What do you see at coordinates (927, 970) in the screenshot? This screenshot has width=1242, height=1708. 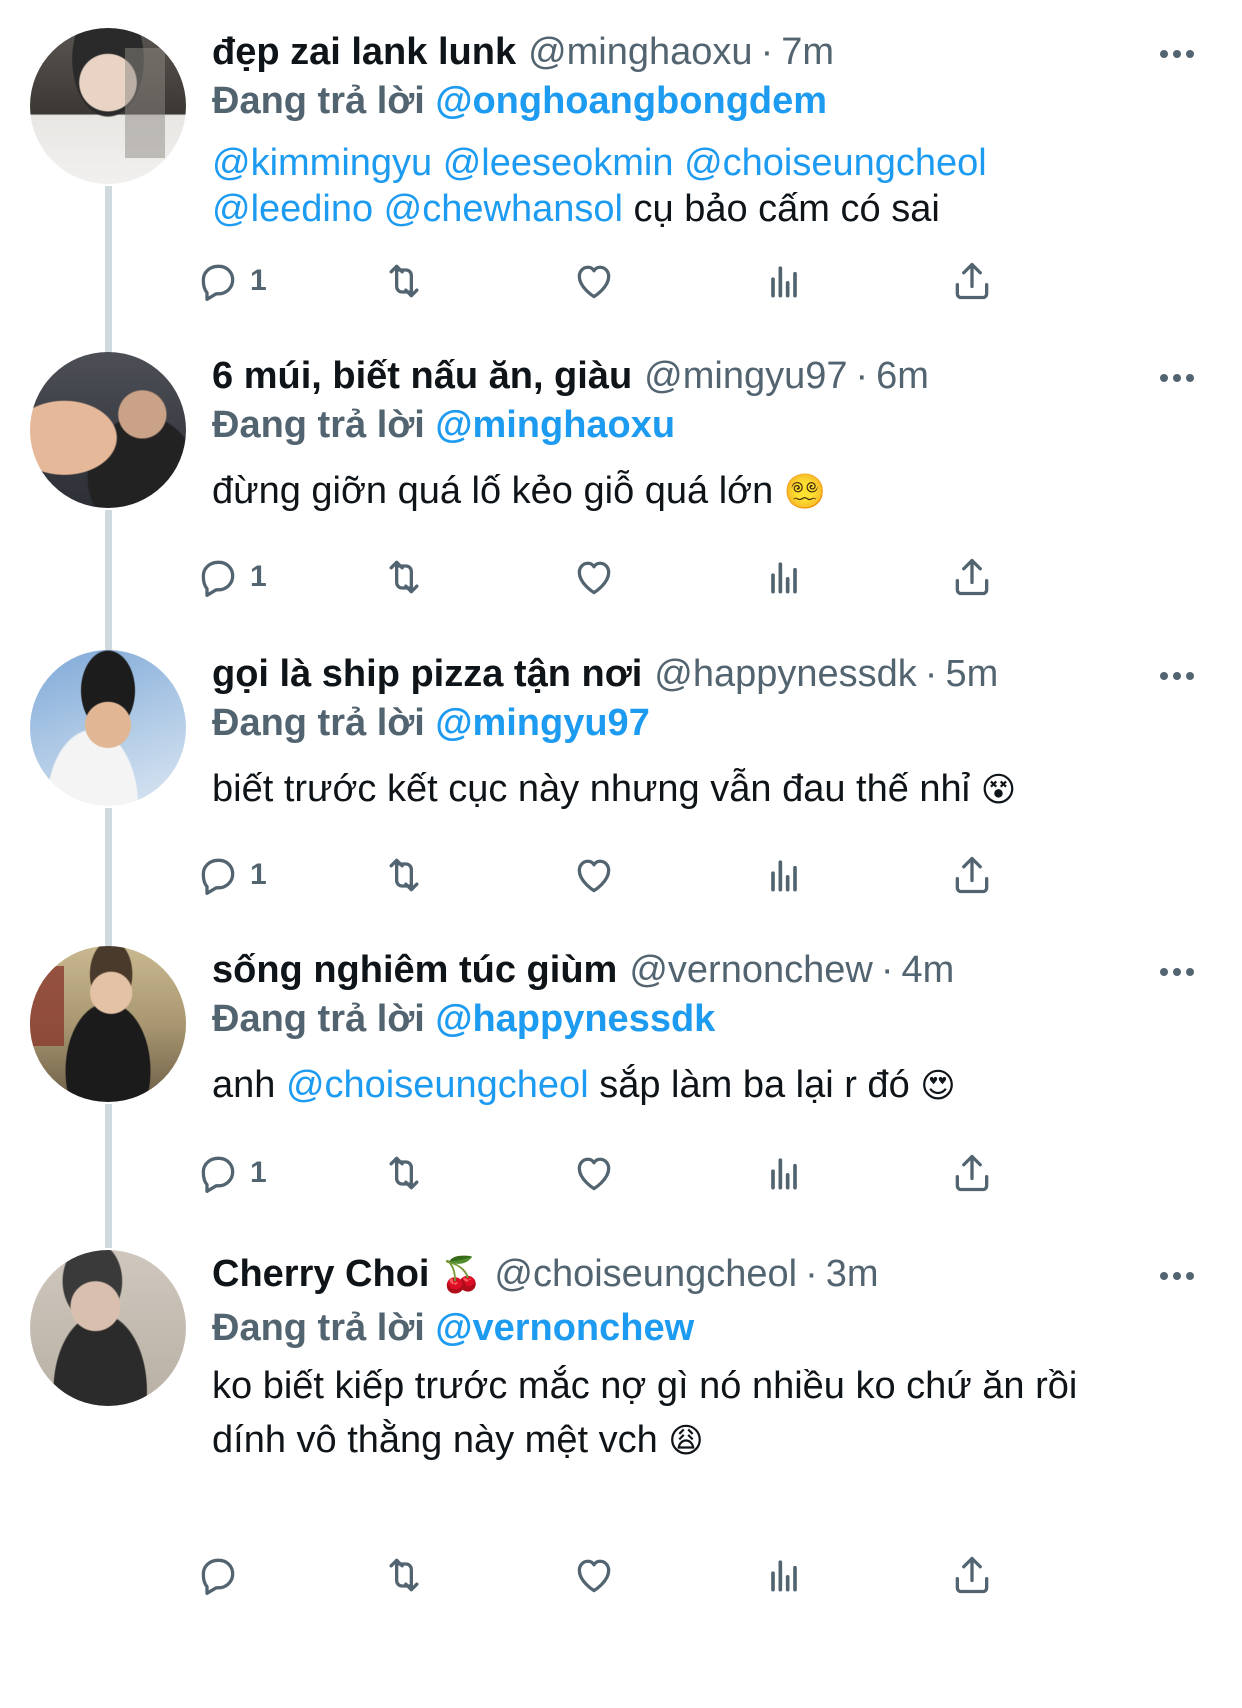 I see `timestamp: 4m` at bounding box center [927, 970].